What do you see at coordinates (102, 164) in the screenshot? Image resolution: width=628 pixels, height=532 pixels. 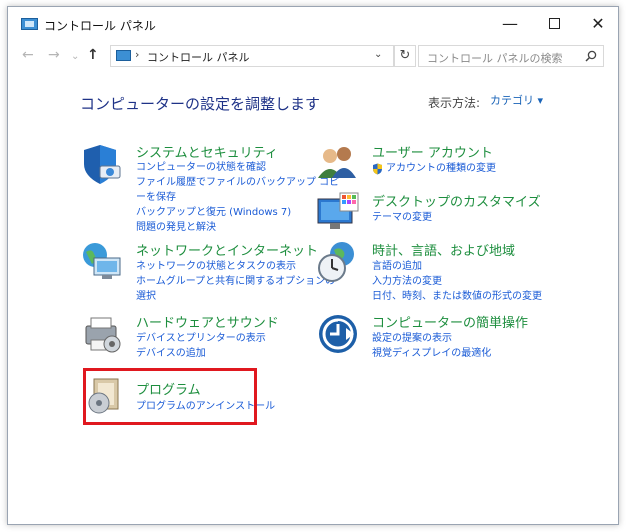 I see `shield-icon` at bounding box center [102, 164].